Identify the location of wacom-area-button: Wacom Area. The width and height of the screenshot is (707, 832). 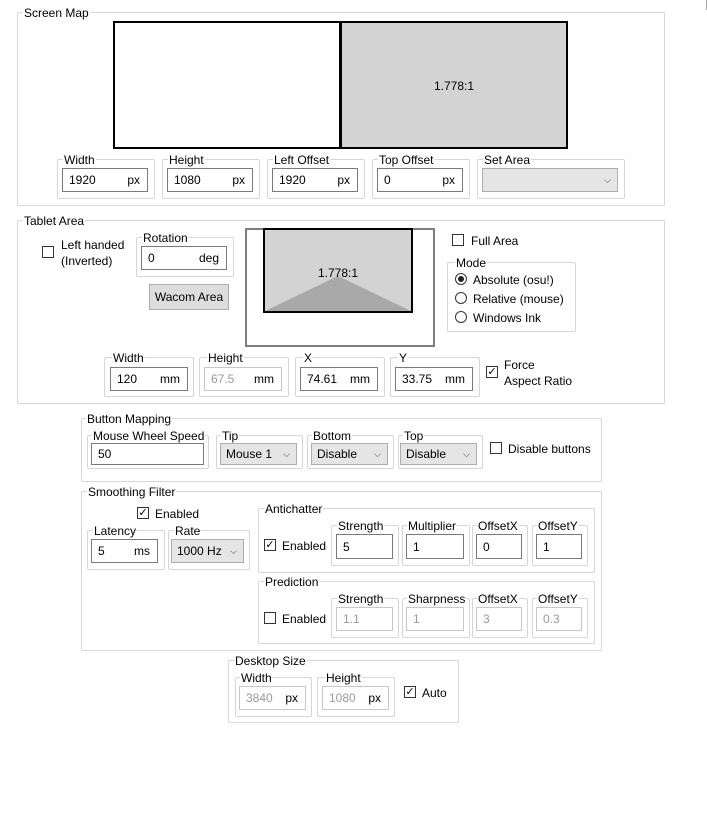
(189, 297).